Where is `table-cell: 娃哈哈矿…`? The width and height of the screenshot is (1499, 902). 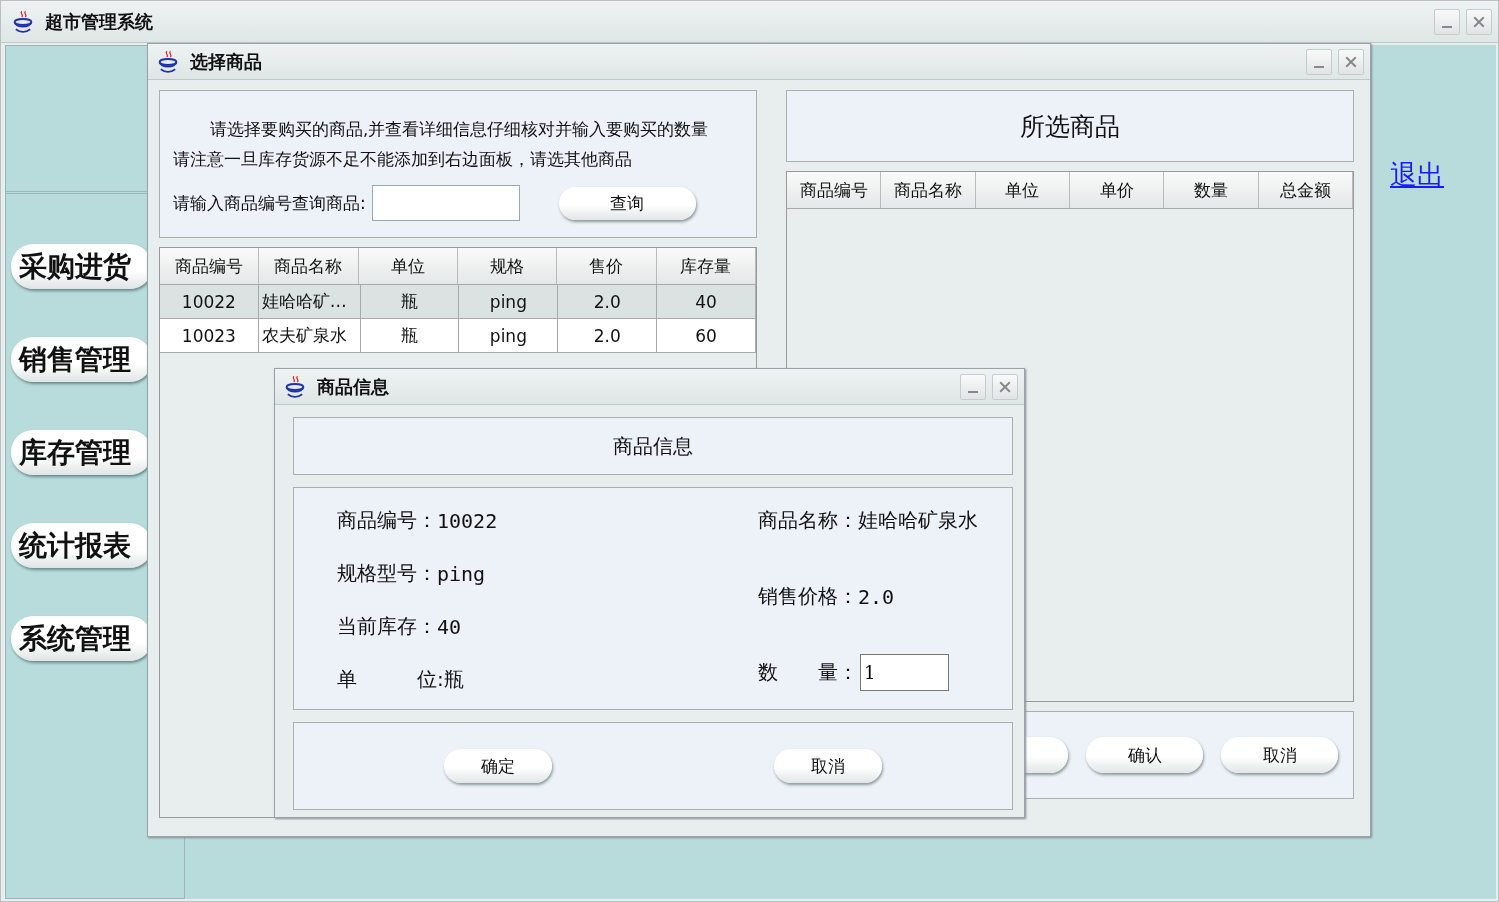
table-cell: 娃哈哈矿… is located at coordinates (309, 301).